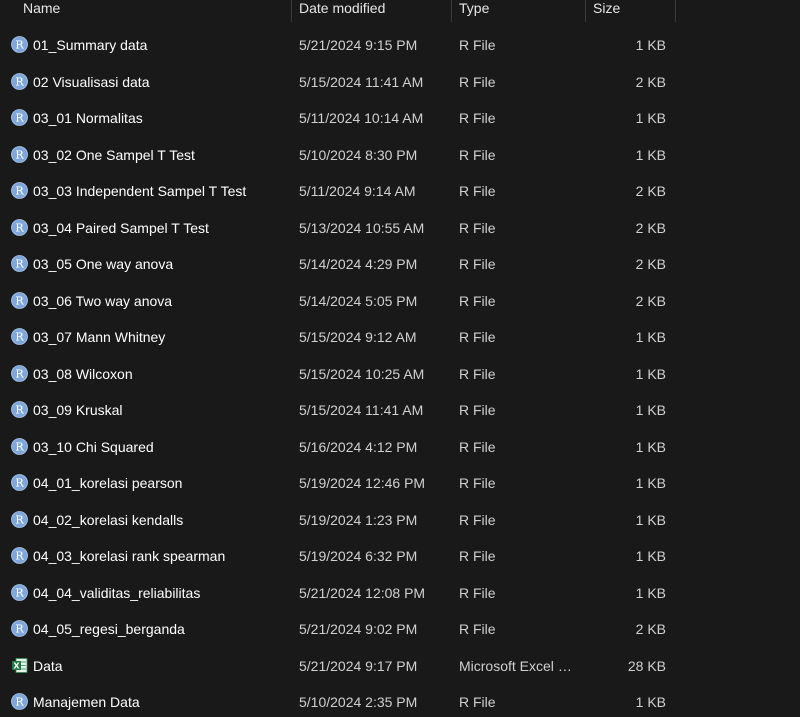  Describe the element at coordinates (16, 665) in the screenshot. I see `svg-text: X` at that location.